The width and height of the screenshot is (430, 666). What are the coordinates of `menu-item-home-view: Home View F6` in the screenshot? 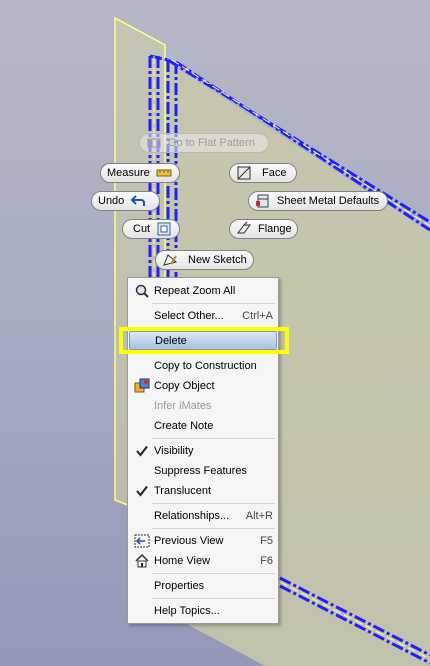 It's located at (203, 560).